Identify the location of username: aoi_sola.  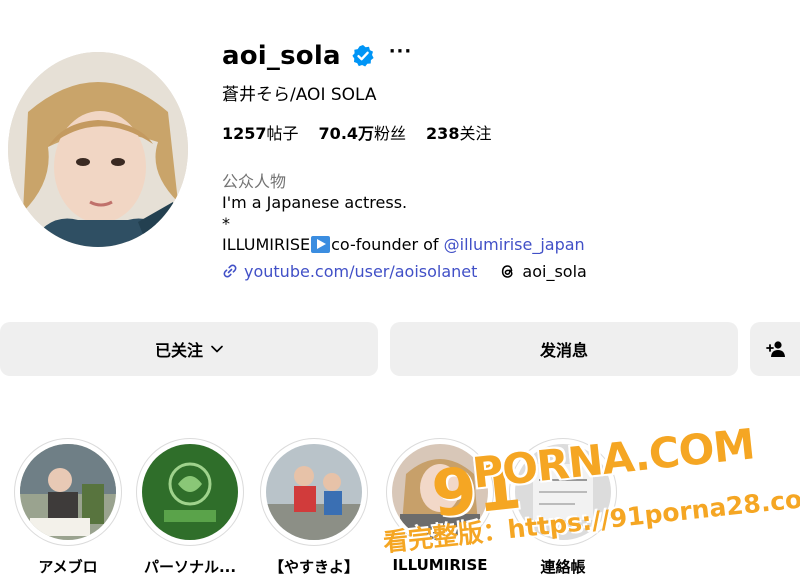
(281, 56).